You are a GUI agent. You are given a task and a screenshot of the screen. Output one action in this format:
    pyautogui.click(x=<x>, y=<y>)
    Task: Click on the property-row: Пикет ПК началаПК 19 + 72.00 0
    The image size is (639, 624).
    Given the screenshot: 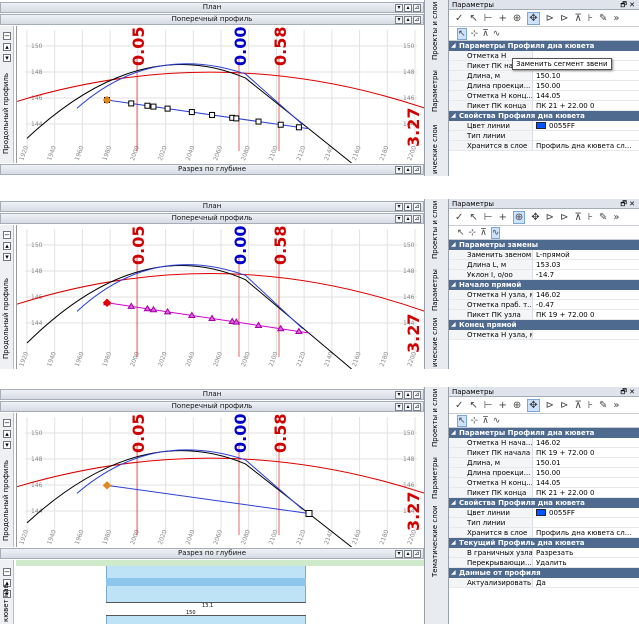 What is the action you would take?
    pyautogui.click(x=544, y=453)
    